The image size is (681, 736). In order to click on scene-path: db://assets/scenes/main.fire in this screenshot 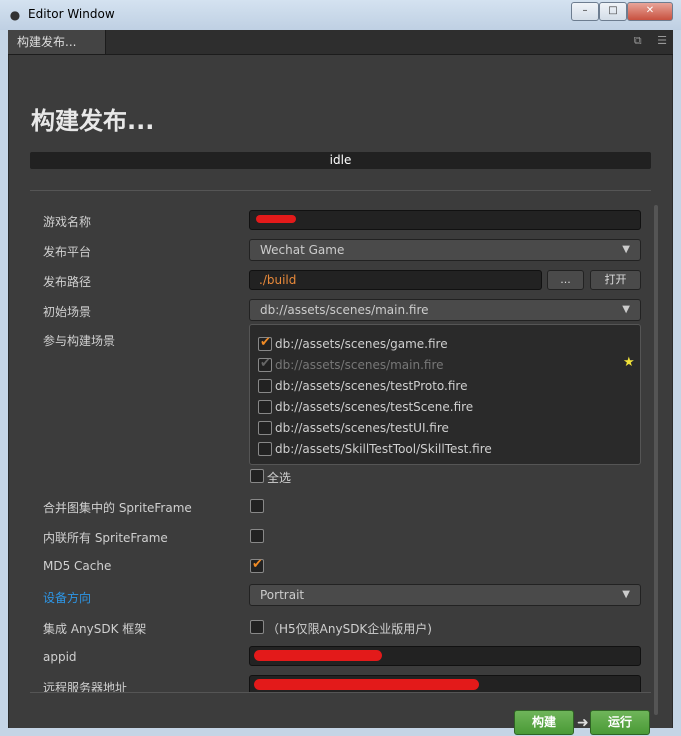, I will do `click(359, 365)`.